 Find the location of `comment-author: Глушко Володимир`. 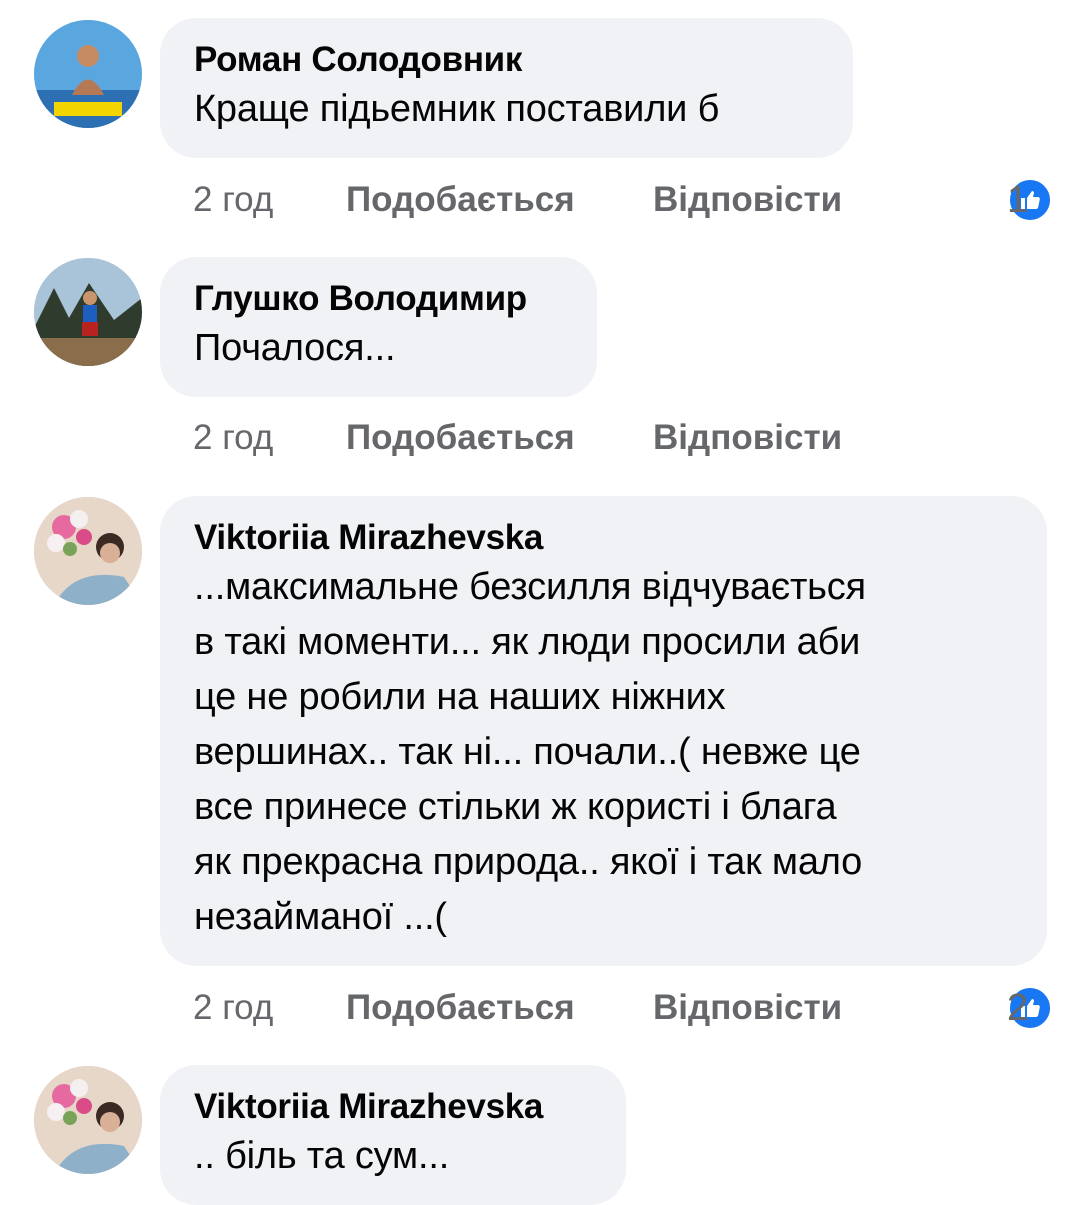

comment-author: Глушко Володимир is located at coordinates (378, 299).